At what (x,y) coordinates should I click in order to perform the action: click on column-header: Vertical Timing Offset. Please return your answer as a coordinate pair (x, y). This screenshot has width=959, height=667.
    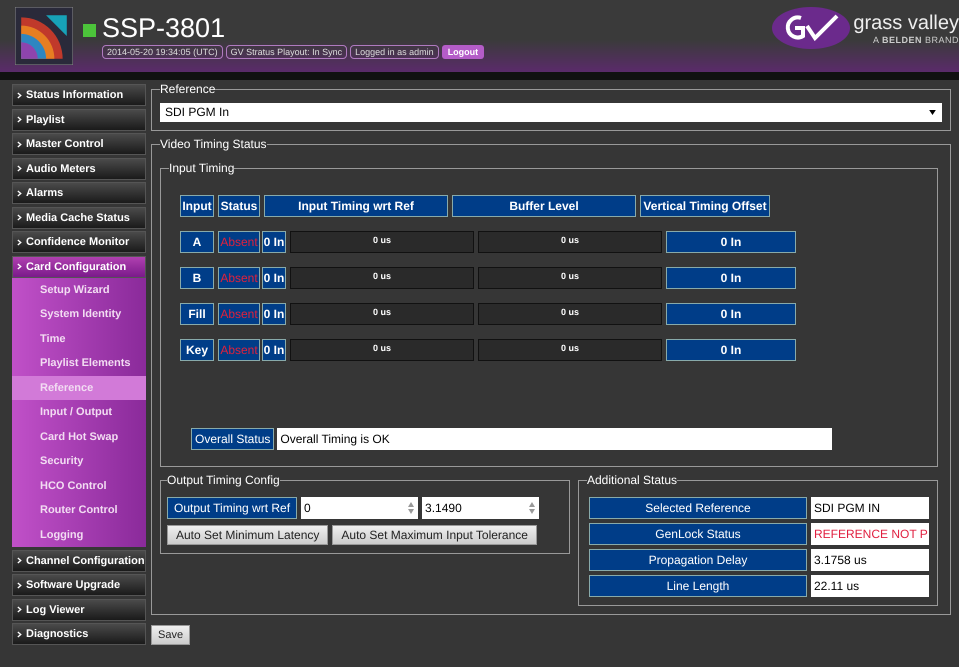
    Looking at the image, I should click on (705, 206).